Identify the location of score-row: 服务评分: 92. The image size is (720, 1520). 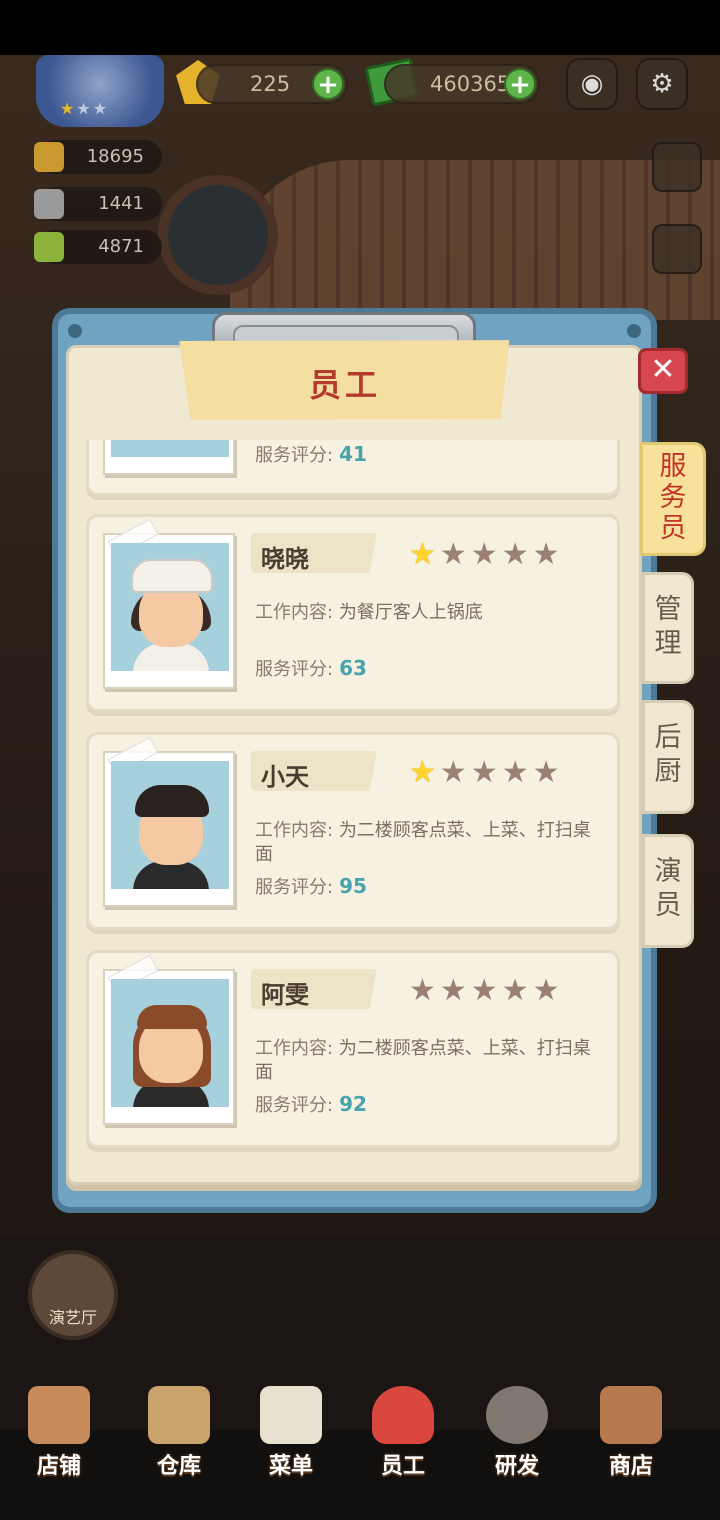
(311, 1104).